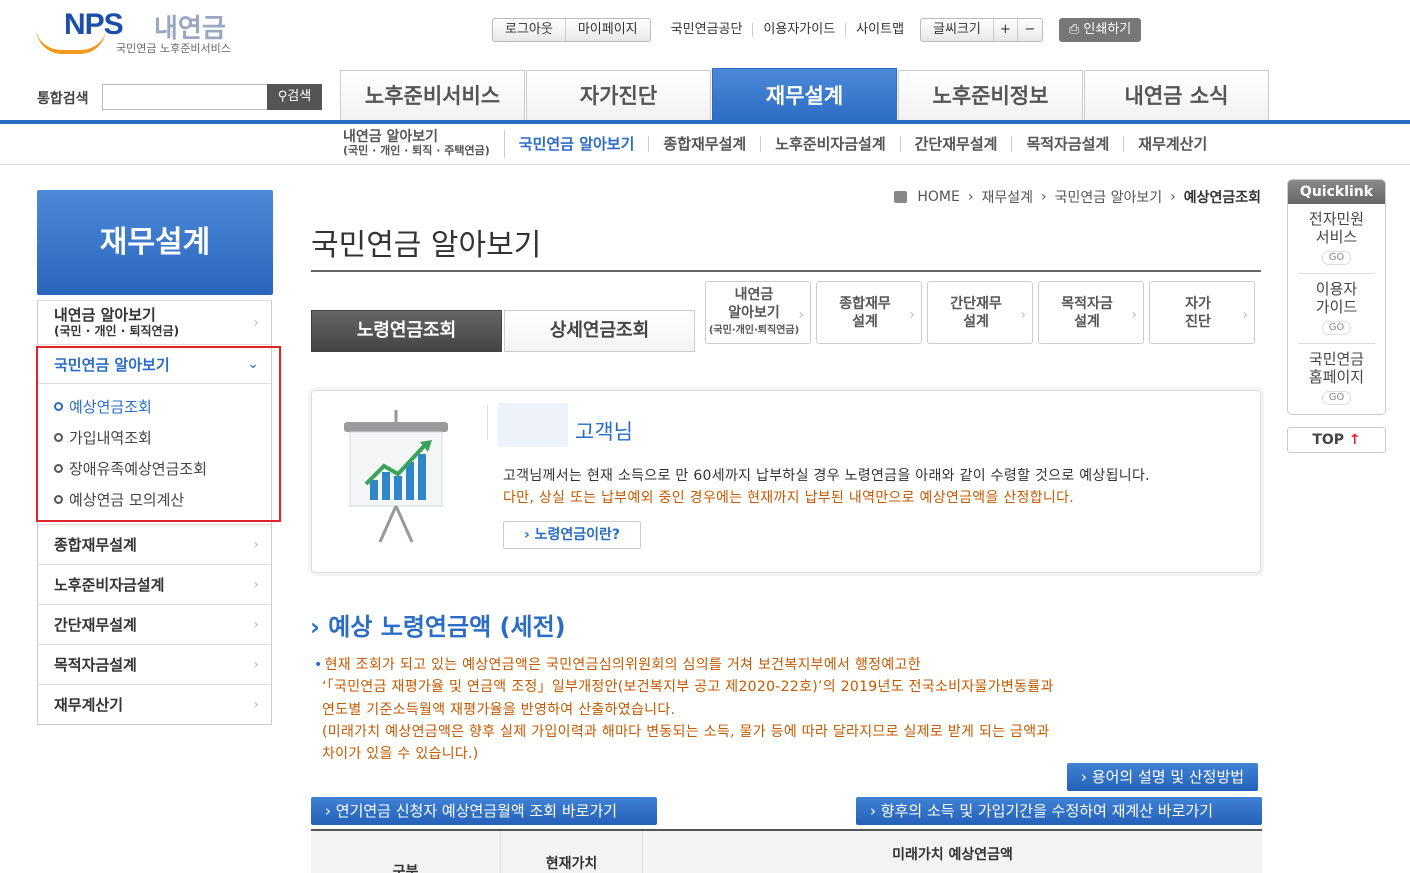 Image resolution: width=1410 pixels, height=873 pixels. I want to click on quick-label: 종합재무, so click(865, 303).